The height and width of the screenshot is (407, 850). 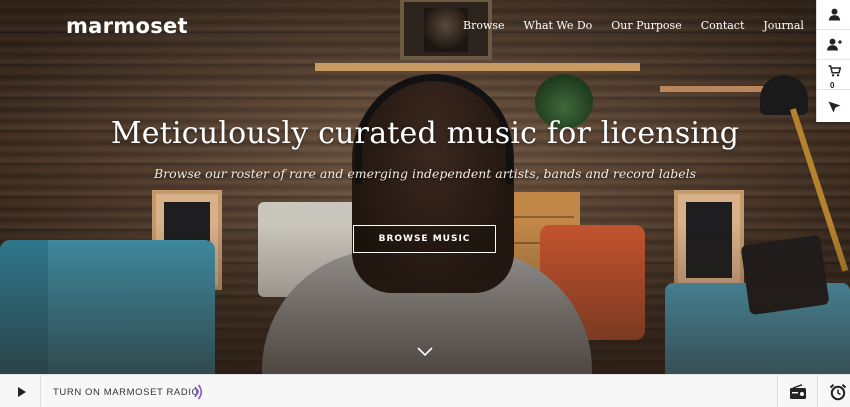 What do you see at coordinates (832, 85) in the screenshot?
I see `cart-count-badge: 0` at bounding box center [832, 85].